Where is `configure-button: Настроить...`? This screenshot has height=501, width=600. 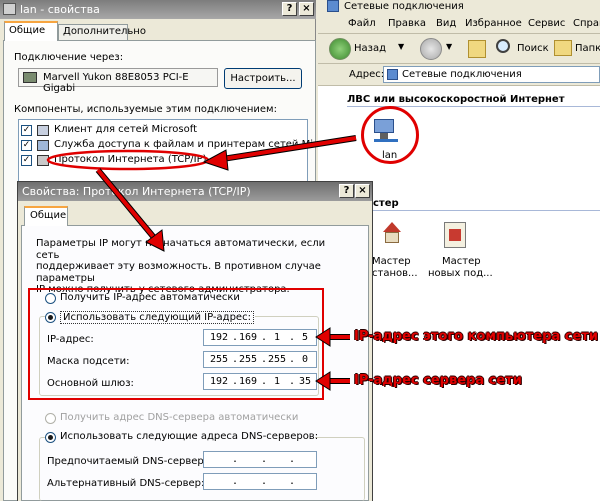 configure-button: Настроить... is located at coordinates (263, 78).